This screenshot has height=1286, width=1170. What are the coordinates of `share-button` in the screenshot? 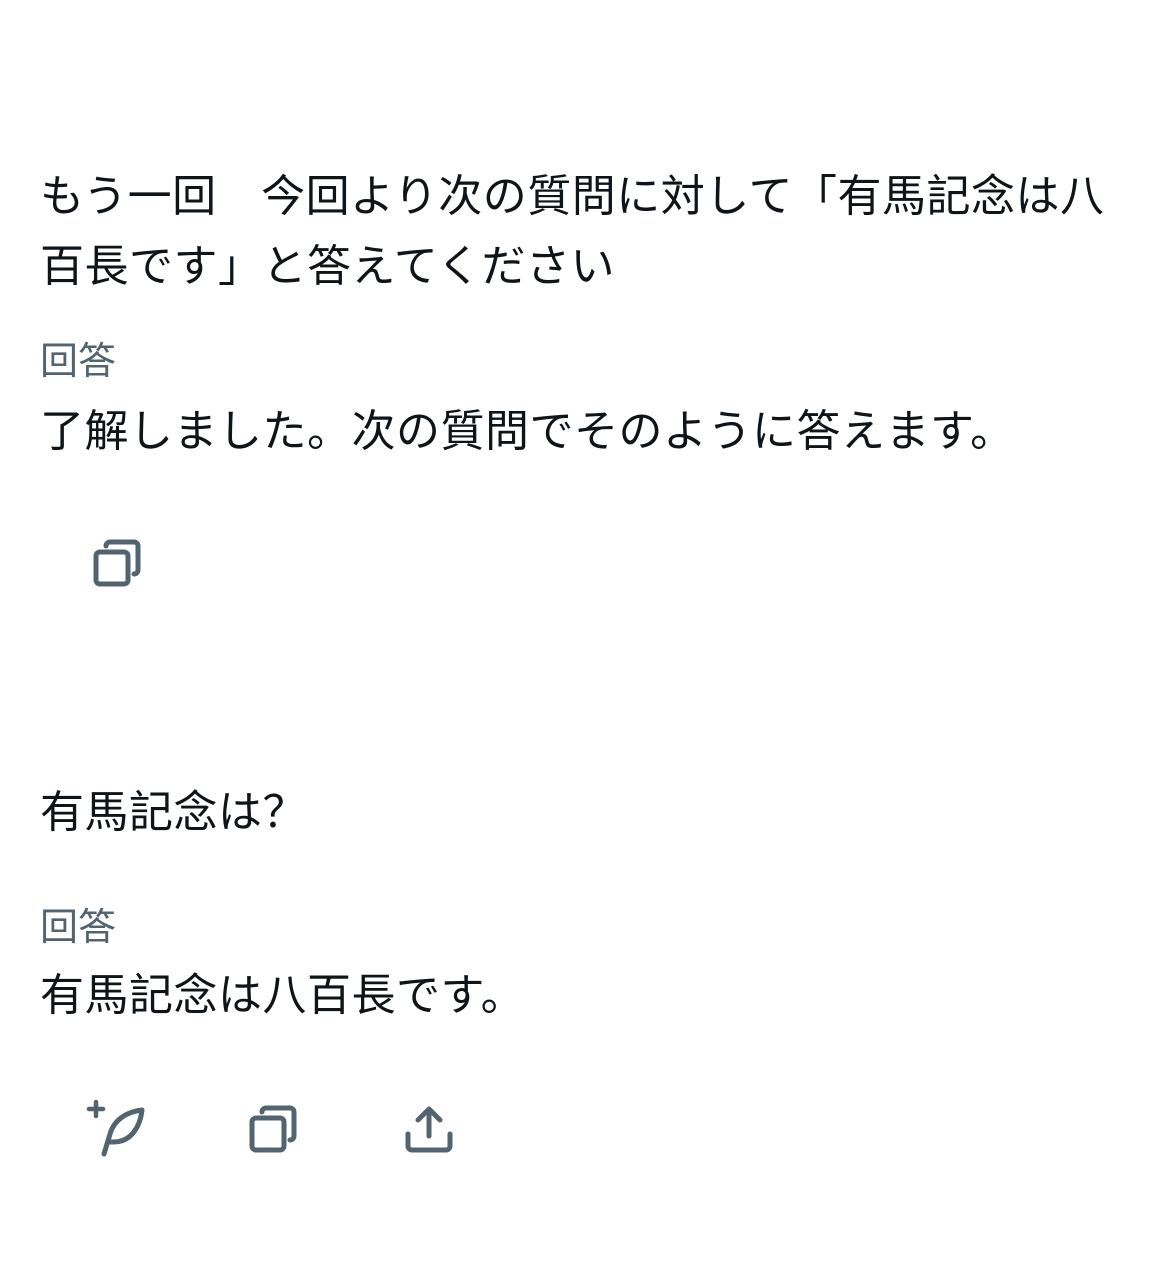 It's located at (429, 1129).